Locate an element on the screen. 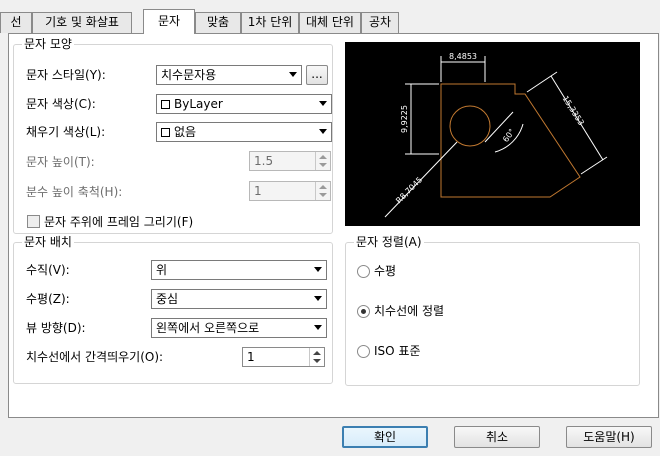 This screenshot has width=660, height=456. text-height-spinner: 1.5 is located at coordinates (290, 161).